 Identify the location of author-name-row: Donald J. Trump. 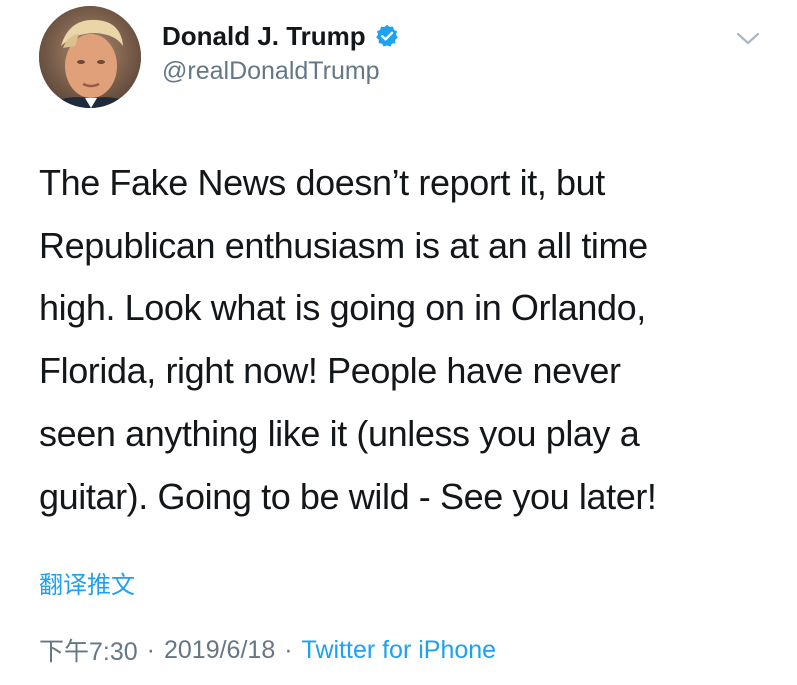
(280, 36).